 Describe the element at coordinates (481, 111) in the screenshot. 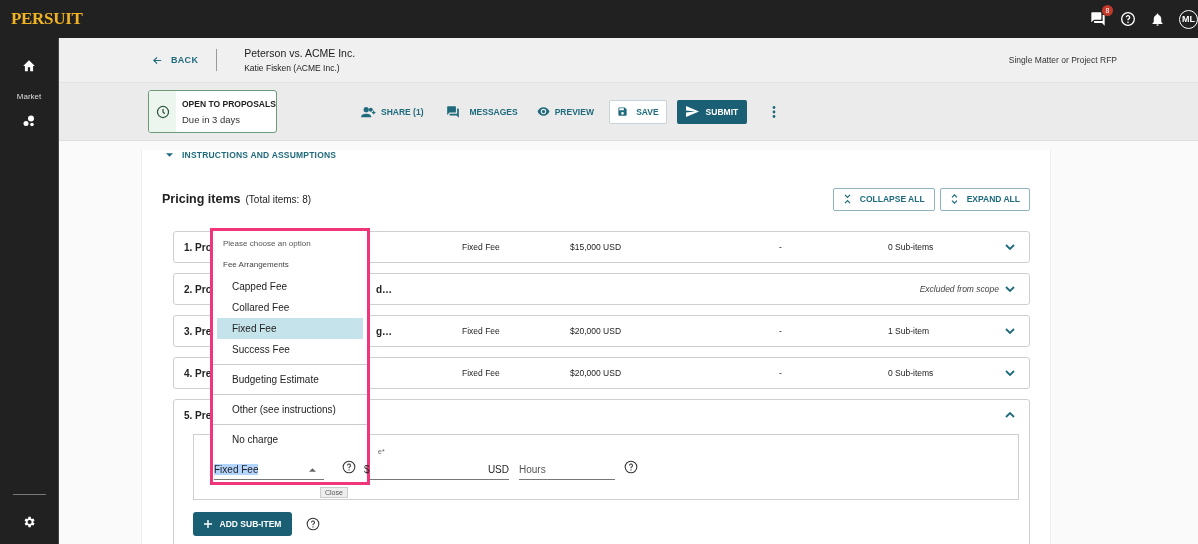

I see `messages-button: MESSAGES` at that location.